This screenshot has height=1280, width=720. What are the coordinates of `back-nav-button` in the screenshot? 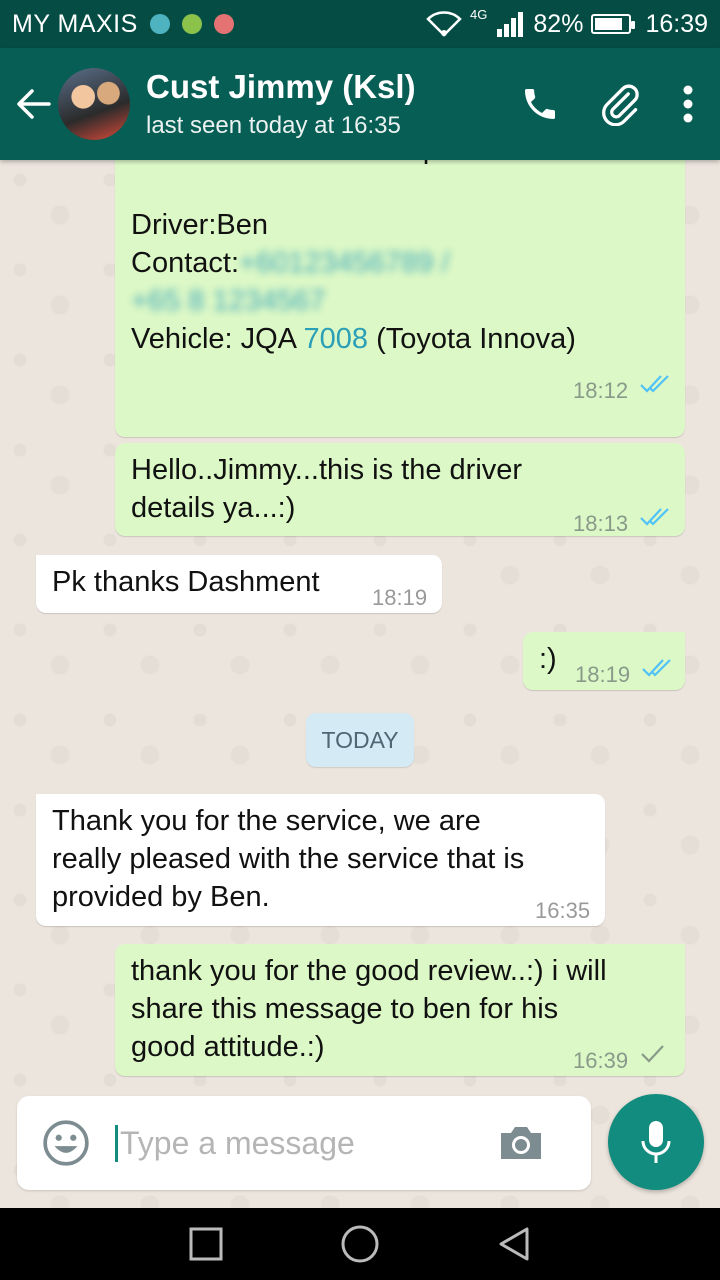 It's located at (514, 1244).